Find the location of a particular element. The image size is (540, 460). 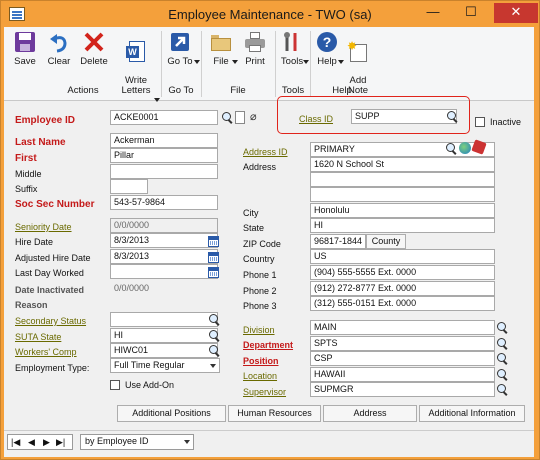

division-label: Division is located at coordinates (259, 330).